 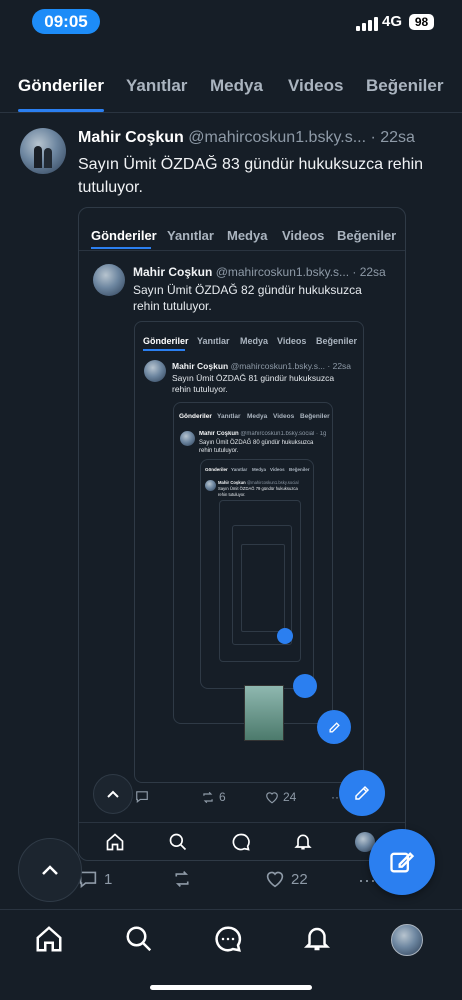 I want to click on profile-avatar, so click(x=407, y=940).